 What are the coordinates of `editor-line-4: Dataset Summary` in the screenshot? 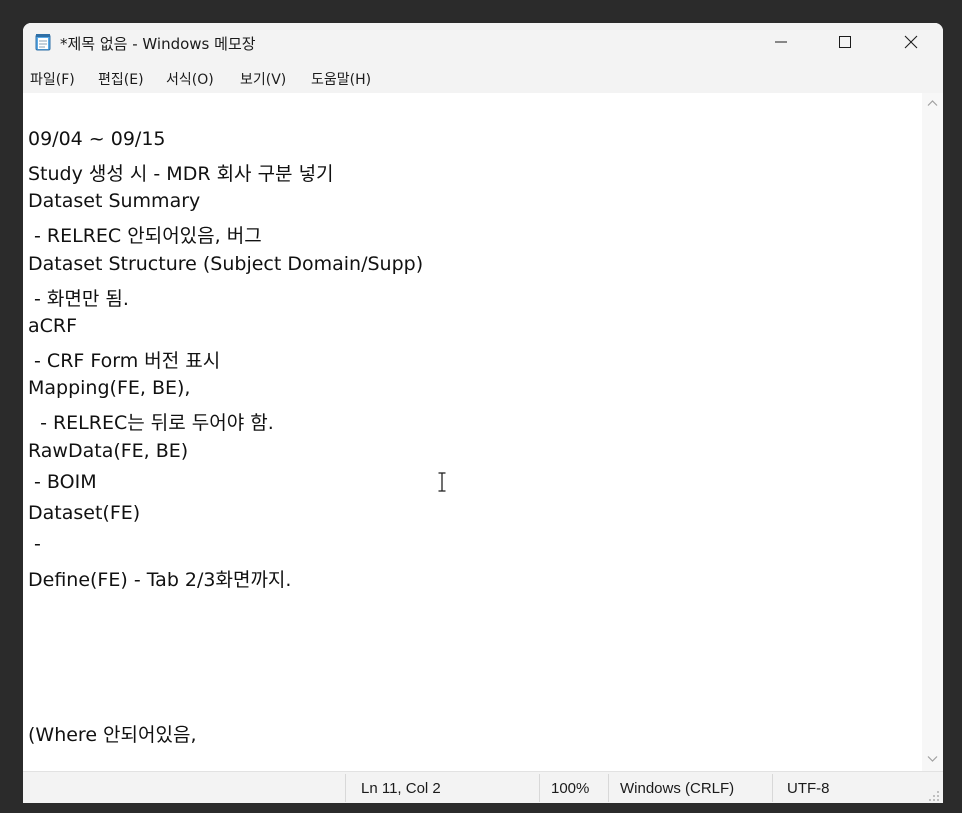 It's located at (114, 201).